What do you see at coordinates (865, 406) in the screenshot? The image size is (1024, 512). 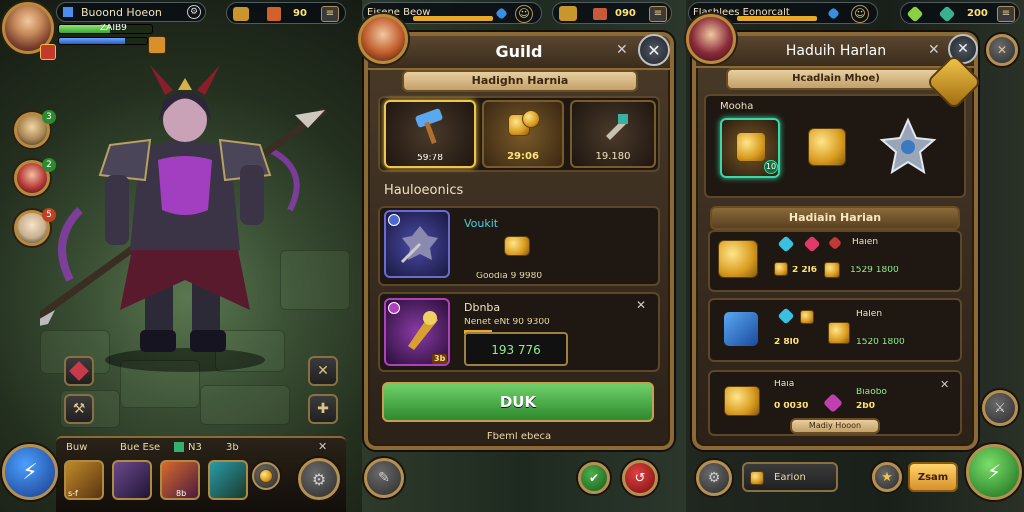 I see `event-score: 2b0` at bounding box center [865, 406].